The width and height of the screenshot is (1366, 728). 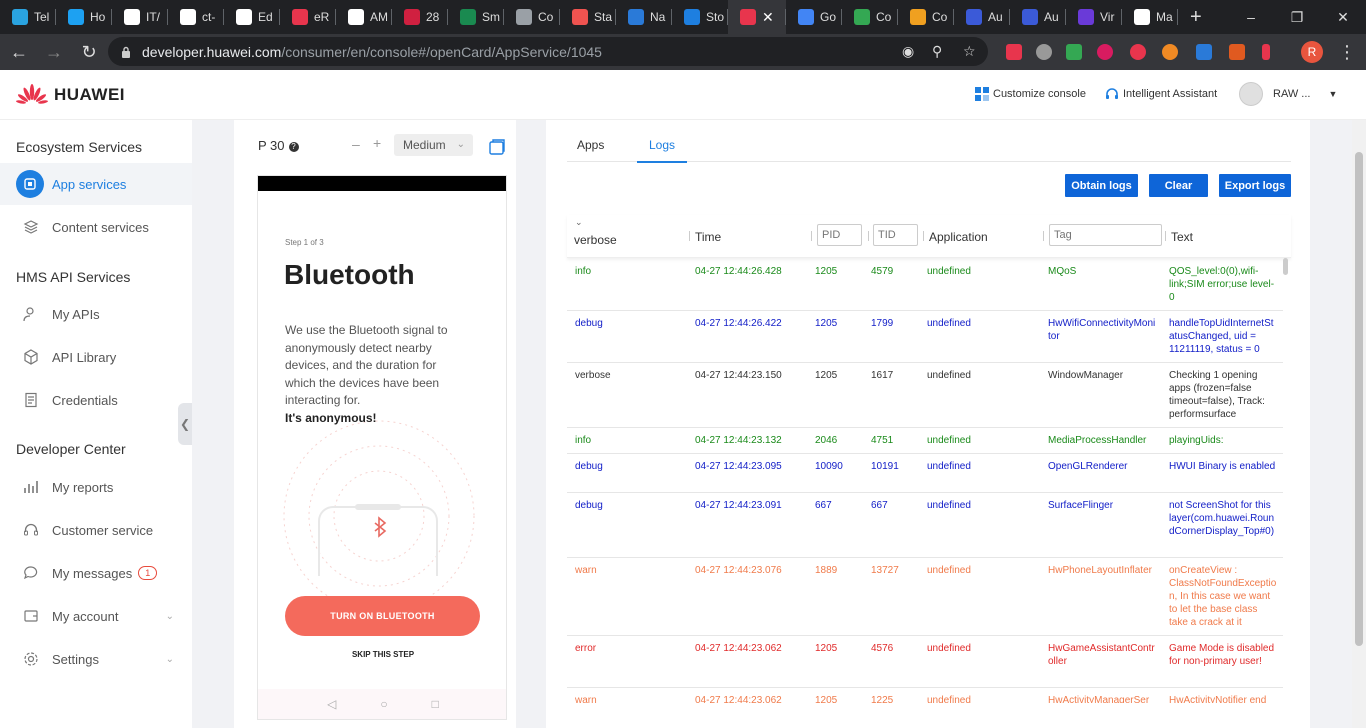 What do you see at coordinates (738, 699) in the screenshot?
I see `cell-time: 04-27 12:44:23.062` at bounding box center [738, 699].